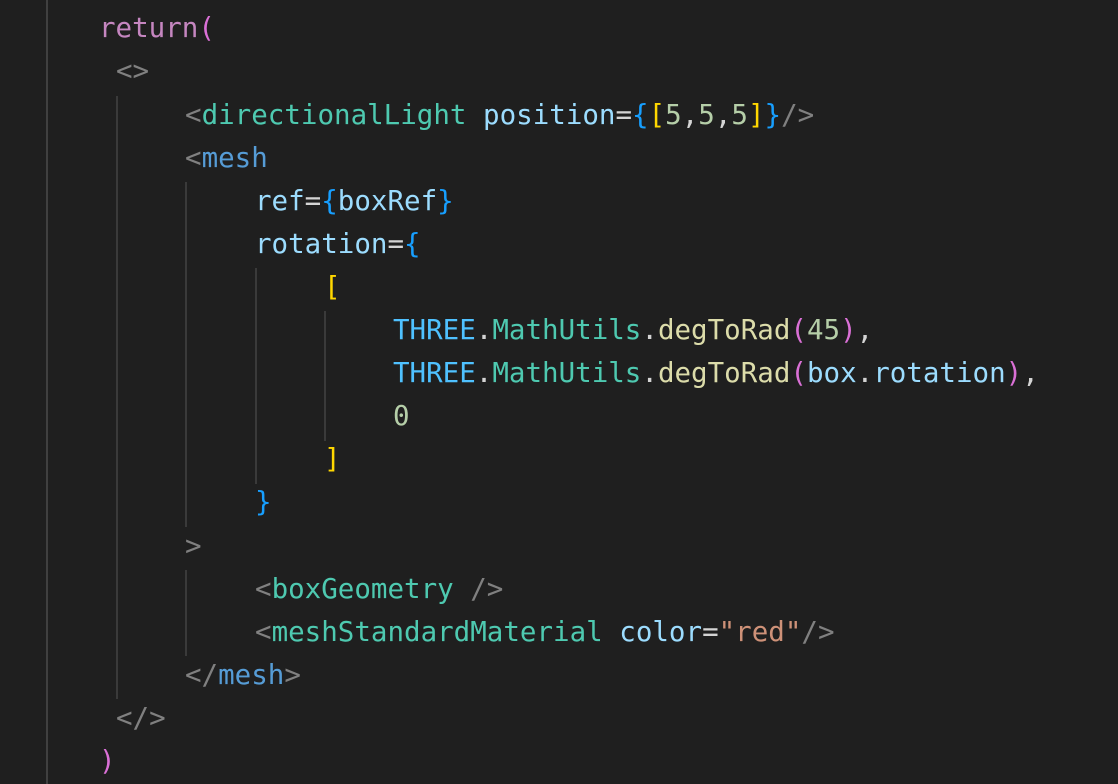 Image resolution: width=1118 pixels, height=784 pixels. I want to click on code-line: ], so click(332, 459).